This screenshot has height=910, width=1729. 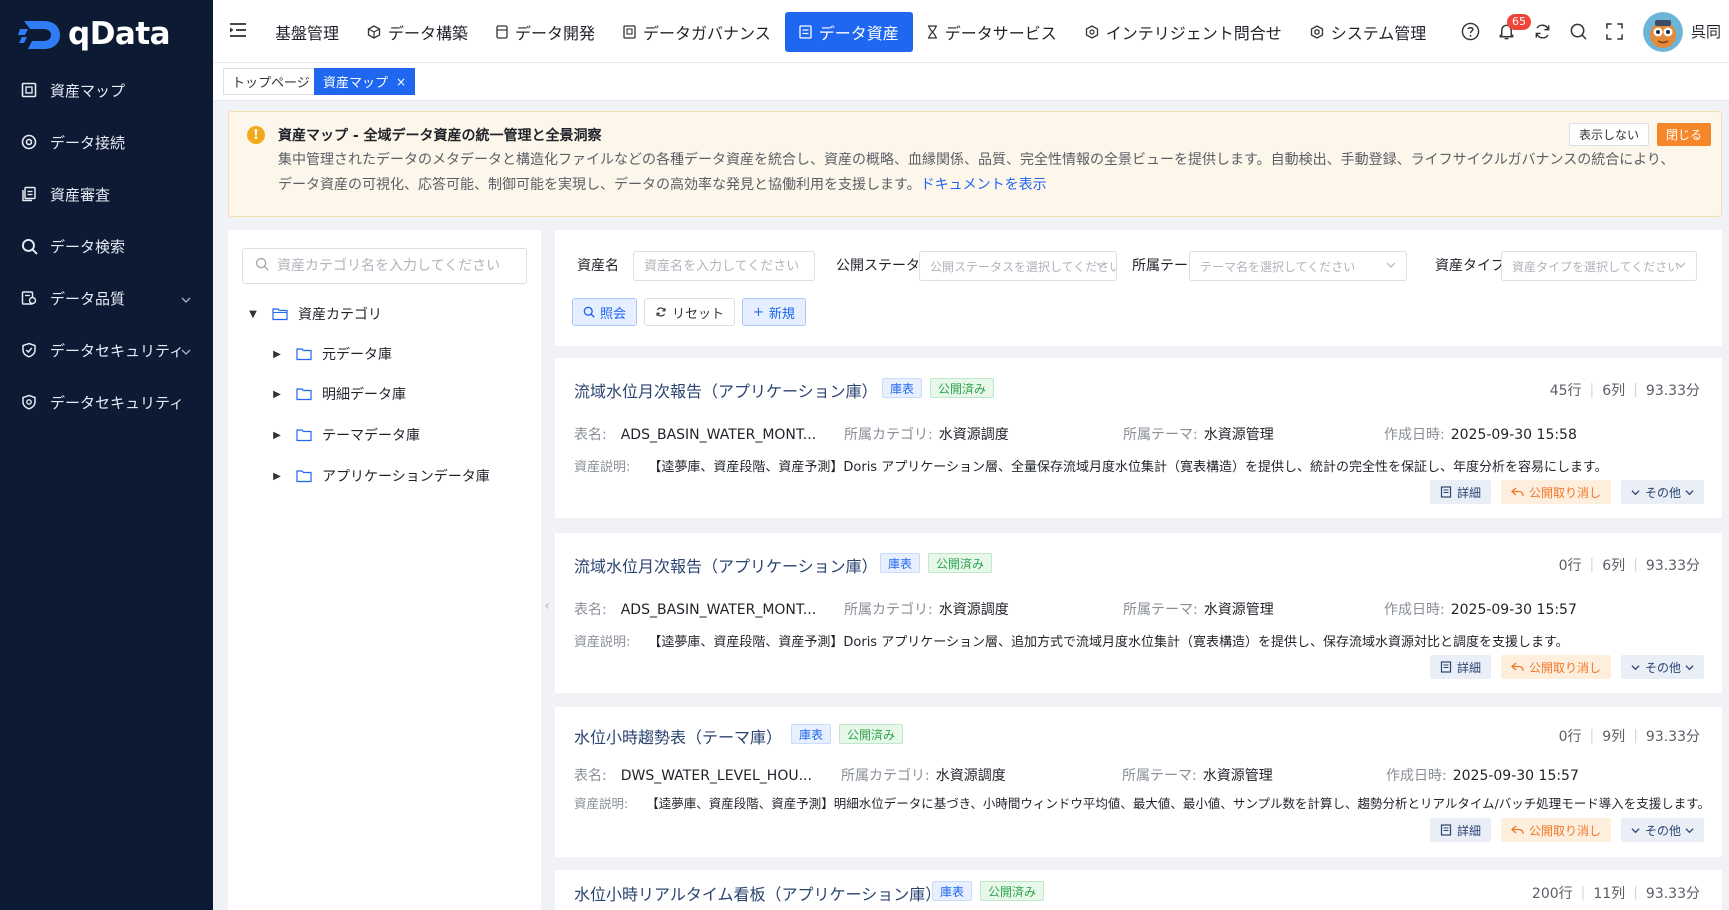 I want to click on meta-key: 所属テーマ:, so click(x=1159, y=776).